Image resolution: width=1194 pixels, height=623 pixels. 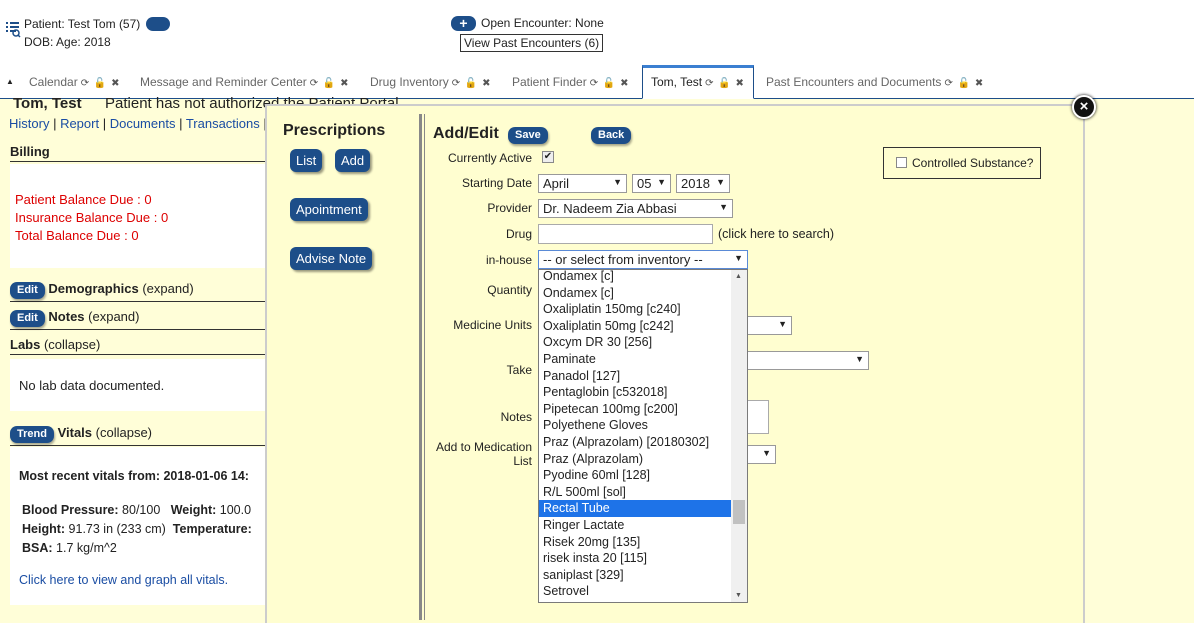 What do you see at coordinates (643, 259) in the screenshot?
I see `inventory-select: -- or select from inventory -- ▼` at bounding box center [643, 259].